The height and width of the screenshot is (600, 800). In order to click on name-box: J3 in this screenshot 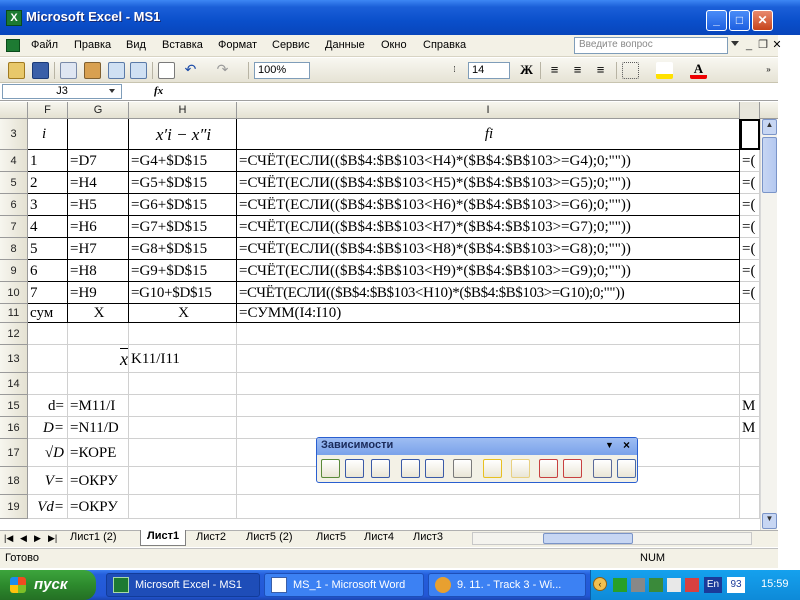, I will do `click(62, 91)`.